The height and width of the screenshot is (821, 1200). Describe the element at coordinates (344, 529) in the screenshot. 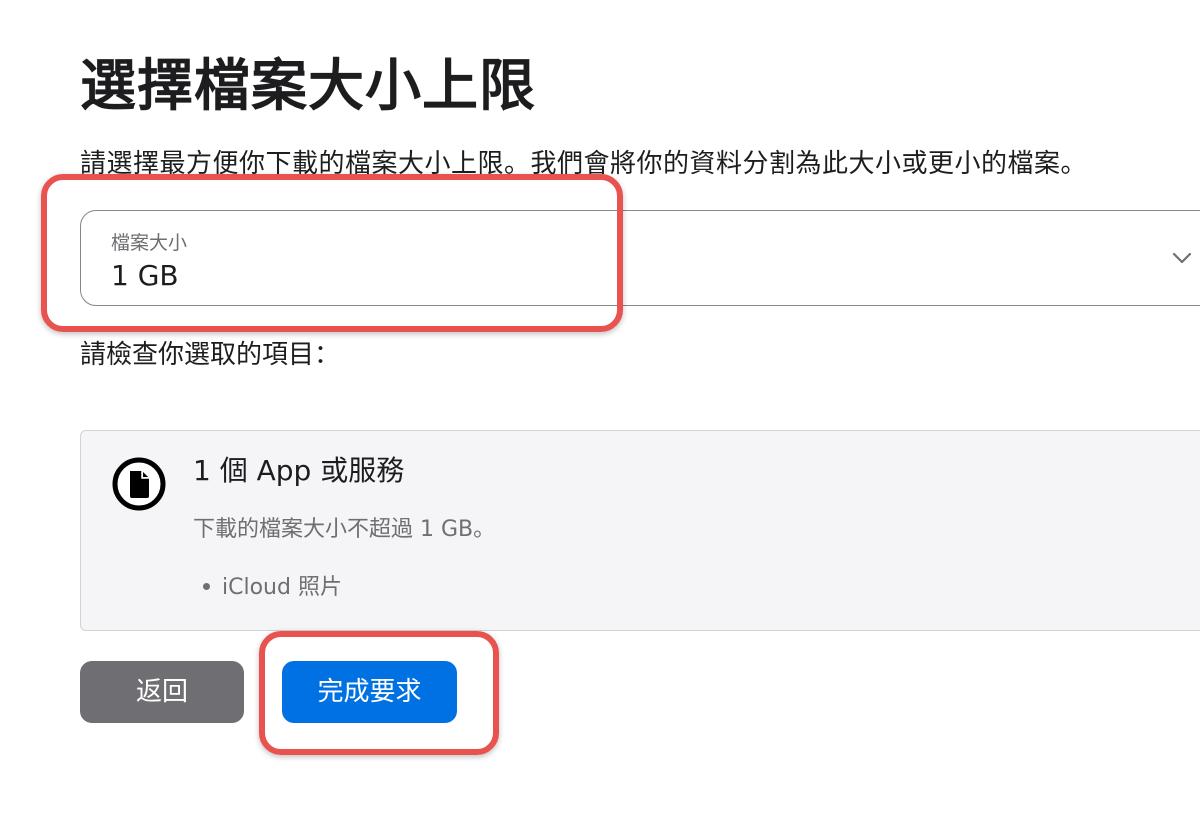

I see `summary-subtitle: 下載的檔案大小不超過 1 GB。` at that location.